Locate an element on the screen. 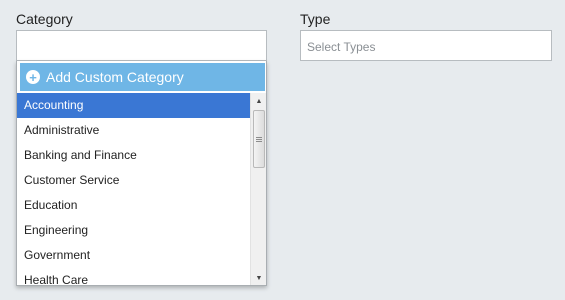  triangle-up-icon: ▲ is located at coordinates (258, 101).